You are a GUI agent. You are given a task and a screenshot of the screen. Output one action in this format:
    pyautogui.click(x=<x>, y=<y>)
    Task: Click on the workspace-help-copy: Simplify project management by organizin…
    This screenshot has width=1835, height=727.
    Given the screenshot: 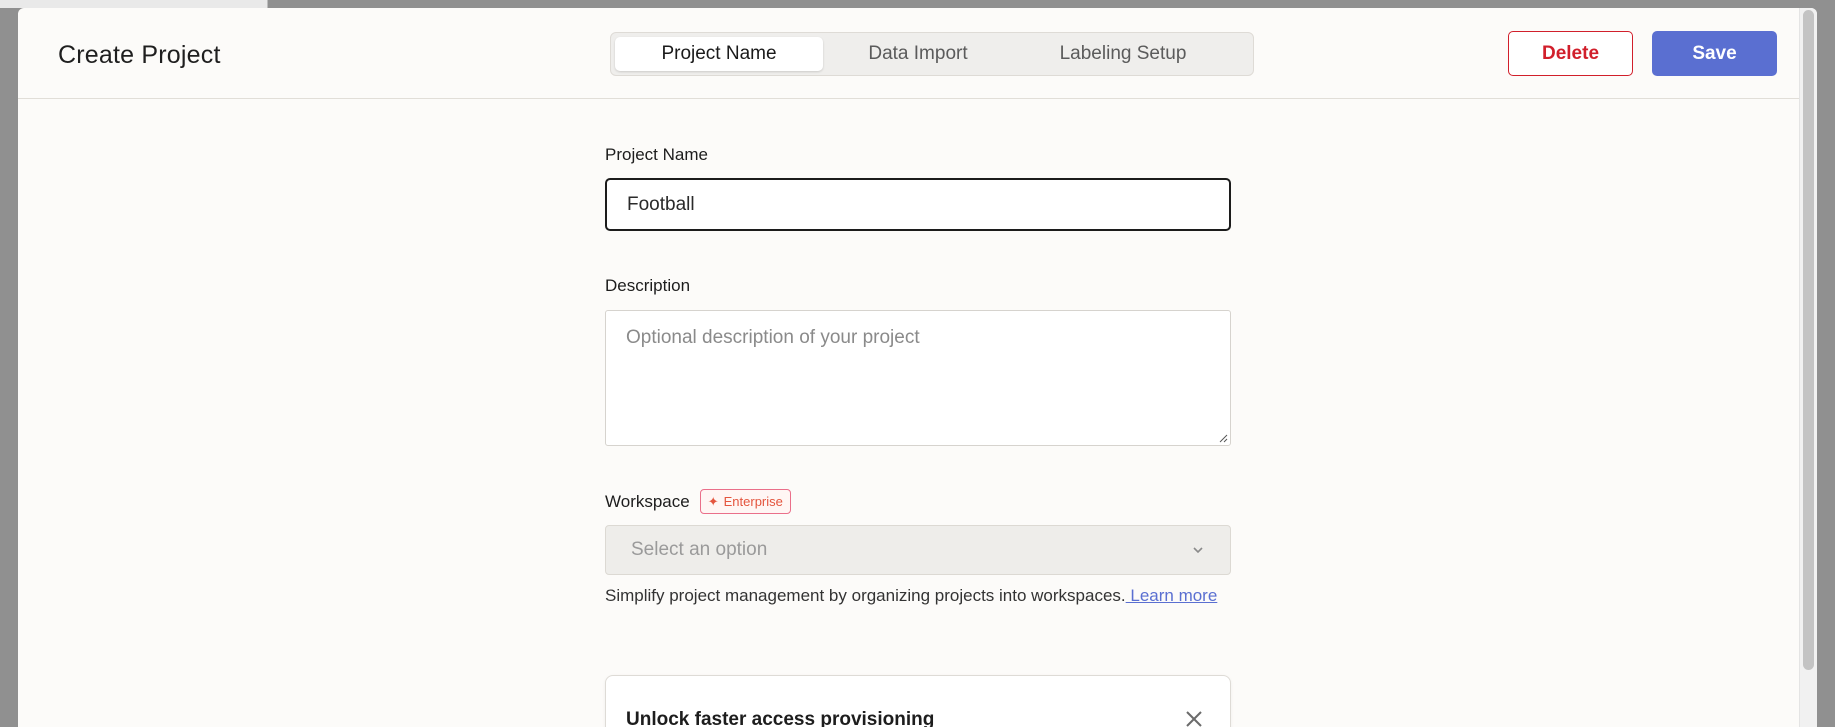 What is the action you would take?
    pyautogui.click(x=865, y=595)
    